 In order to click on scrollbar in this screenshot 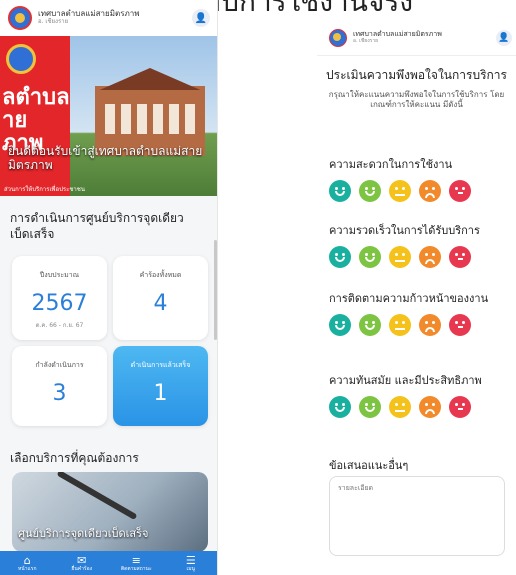, I will do `click(215, 290)`.